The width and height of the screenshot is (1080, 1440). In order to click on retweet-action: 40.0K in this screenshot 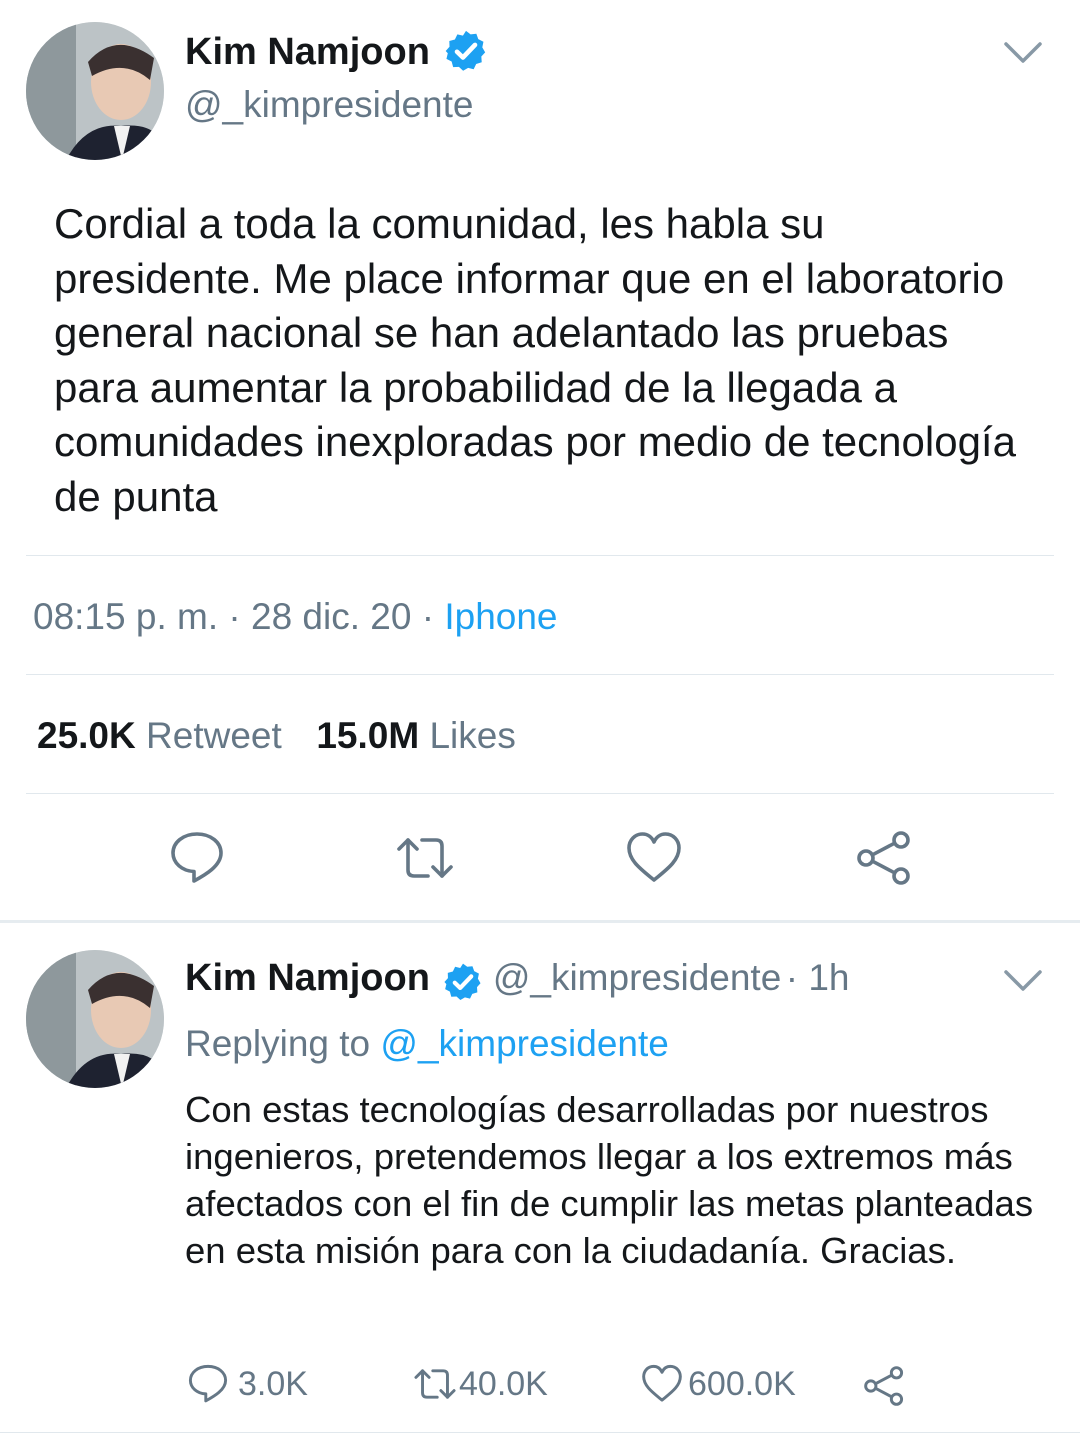, I will do `click(480, 1384)`.